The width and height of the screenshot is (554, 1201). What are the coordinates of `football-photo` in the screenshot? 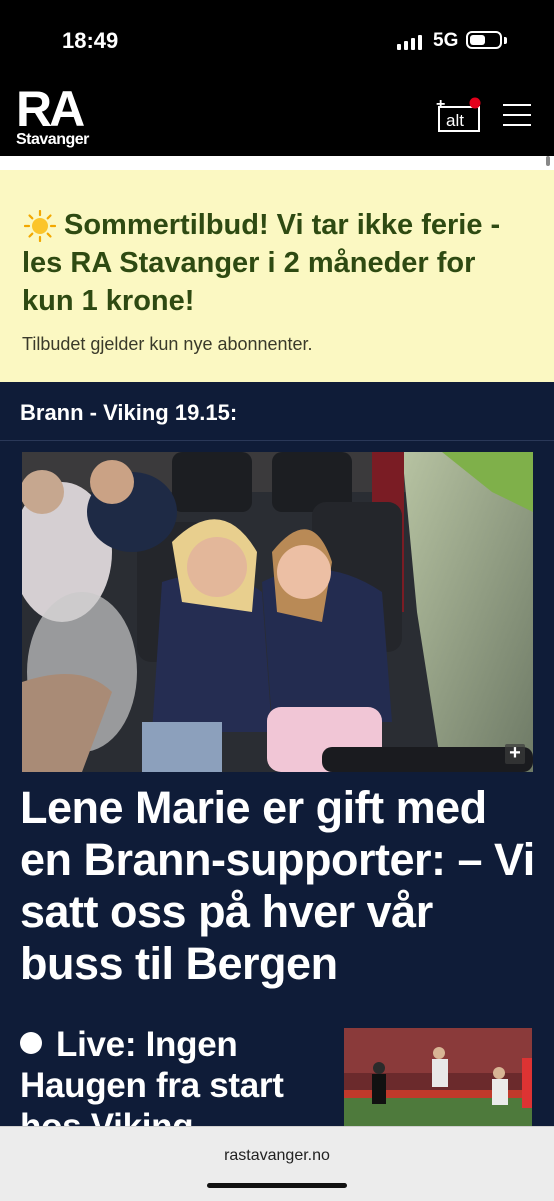 It's located at (438, 1077).